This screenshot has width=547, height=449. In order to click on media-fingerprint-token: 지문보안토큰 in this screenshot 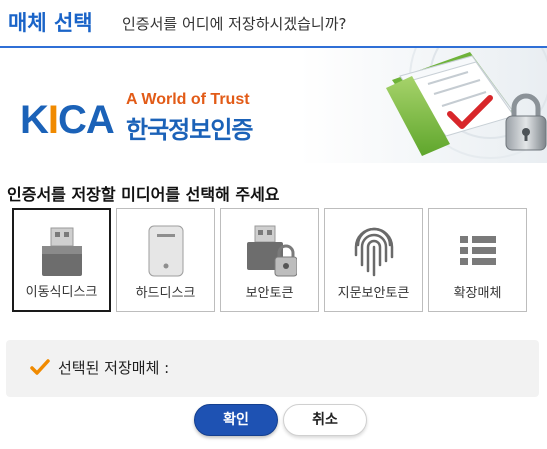, I will do `click(373, 260)`.